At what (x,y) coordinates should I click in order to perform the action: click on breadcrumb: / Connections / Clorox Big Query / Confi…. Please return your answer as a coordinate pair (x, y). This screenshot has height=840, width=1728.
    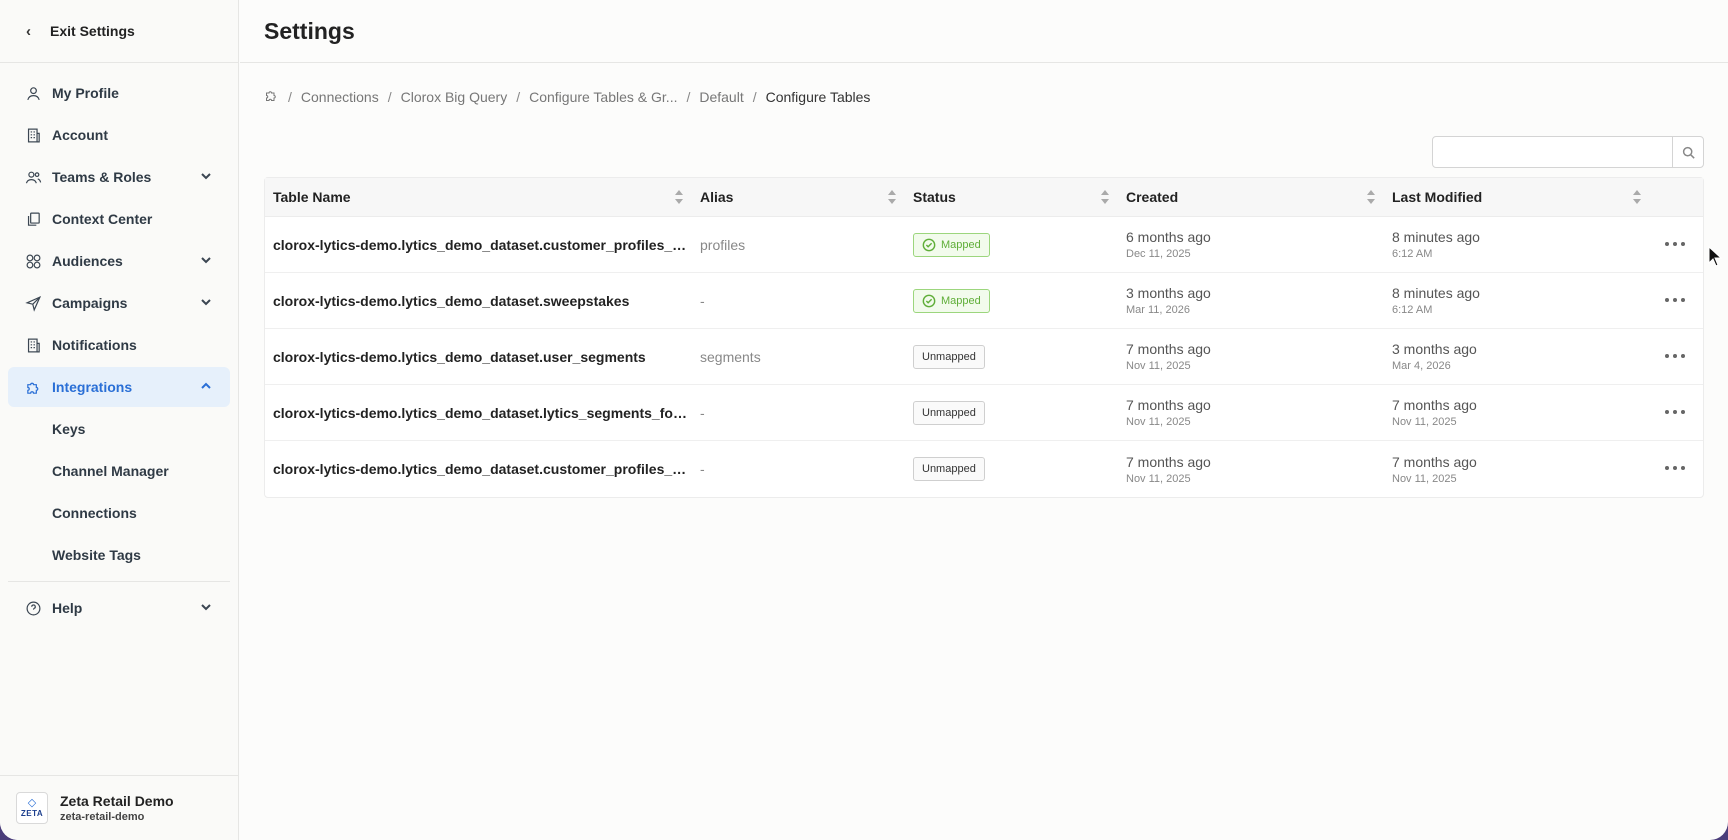
    Looking at the image, I should click on (567, 97).